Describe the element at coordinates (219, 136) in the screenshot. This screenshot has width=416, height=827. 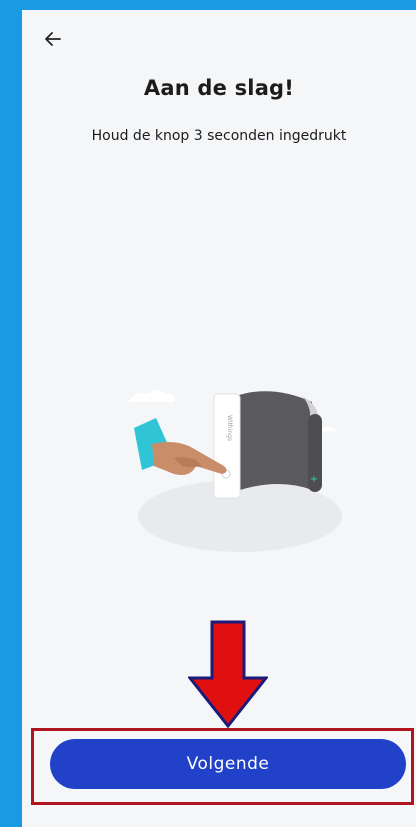
I see `instruction-text: Houd de knop 3 seconden ingedrukt` at that location.